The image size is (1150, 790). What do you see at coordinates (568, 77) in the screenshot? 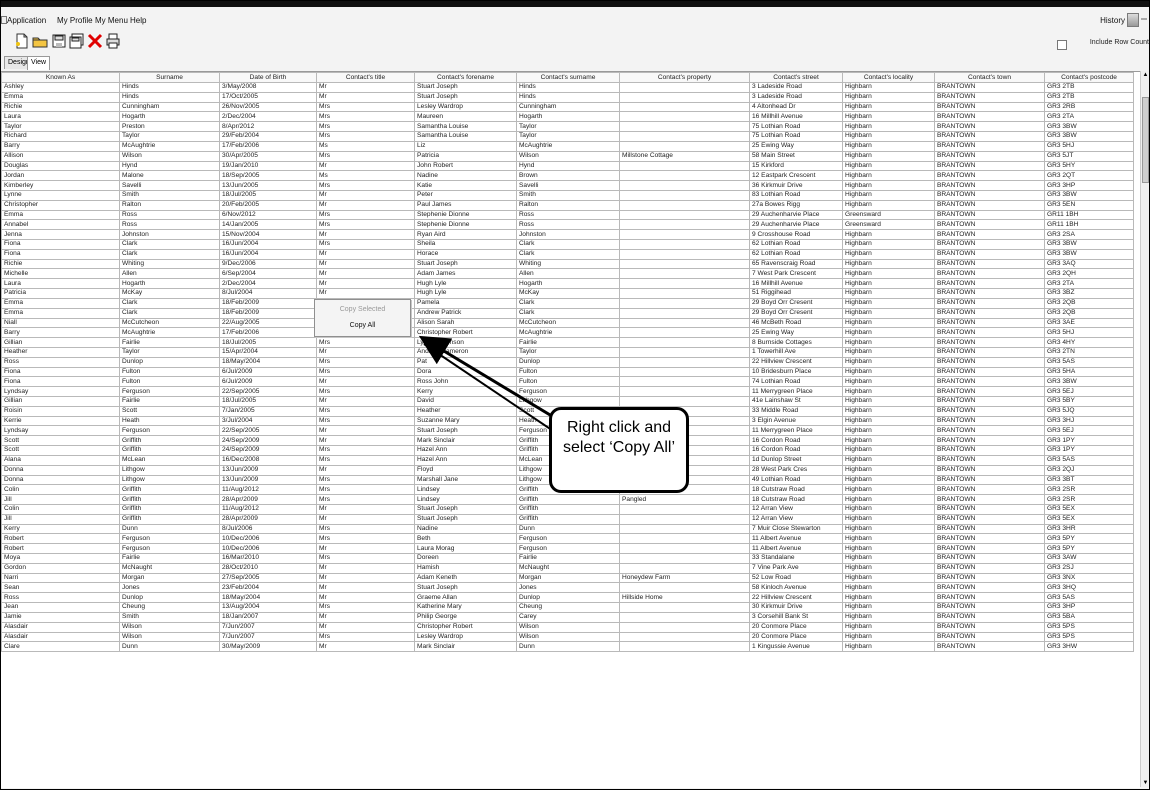
I see `column-header: Contact's surname` at bounding box center [568, 77].